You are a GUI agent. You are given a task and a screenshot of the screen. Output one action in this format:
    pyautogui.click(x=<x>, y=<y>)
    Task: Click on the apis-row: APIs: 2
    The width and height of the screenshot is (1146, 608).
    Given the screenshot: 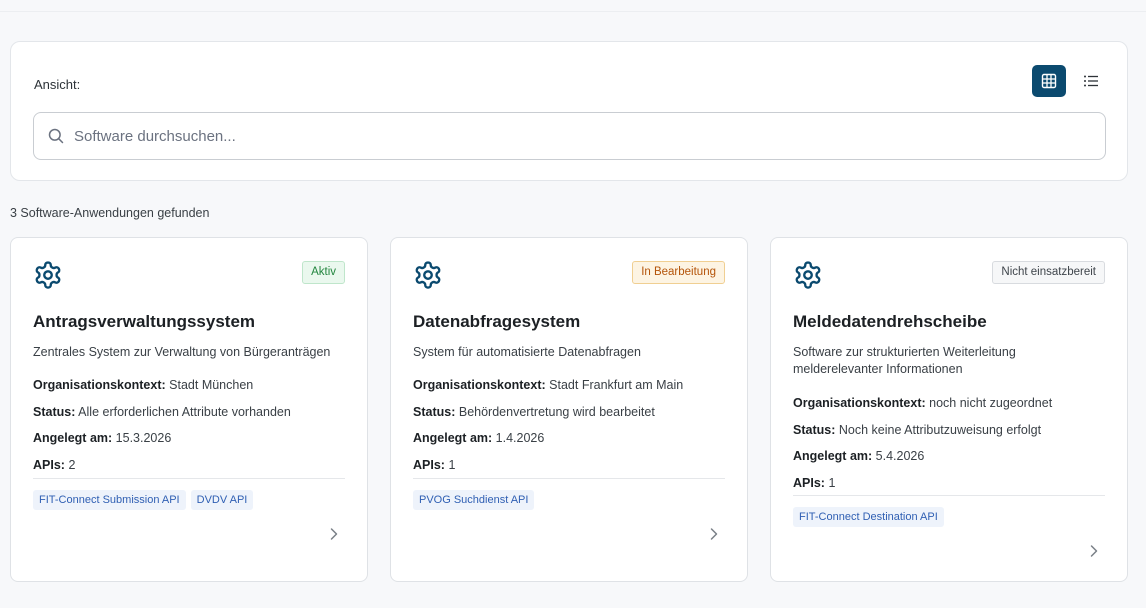 What is the action you would take?
    pyautogui.click(x=54, y=464)
    